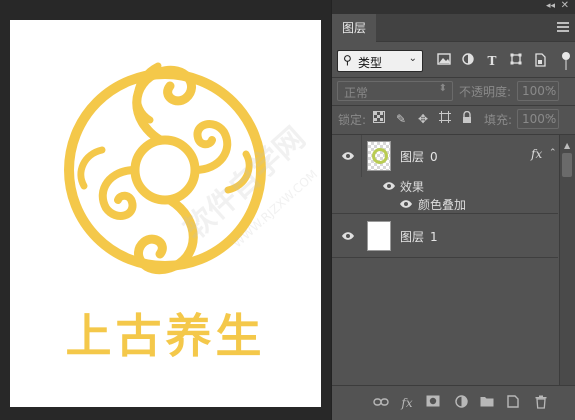 This screenshot has width=575, height=420. Describe the element at coordinates (461, 403) in the screenshot. I see `adjustment-icon` at that location.